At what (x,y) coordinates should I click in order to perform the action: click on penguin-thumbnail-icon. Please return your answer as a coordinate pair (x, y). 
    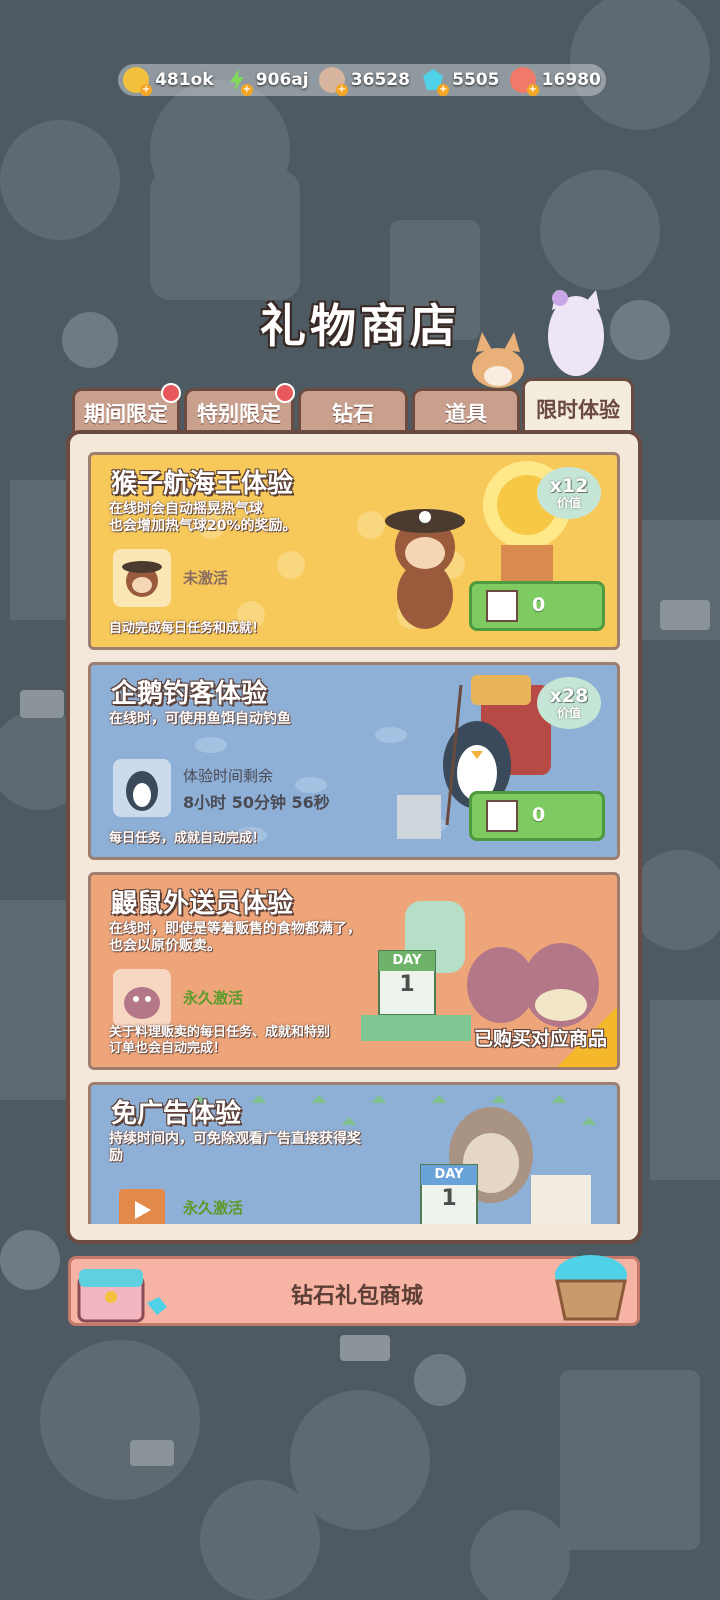
    Looking at the image, I should click on (502, 816).